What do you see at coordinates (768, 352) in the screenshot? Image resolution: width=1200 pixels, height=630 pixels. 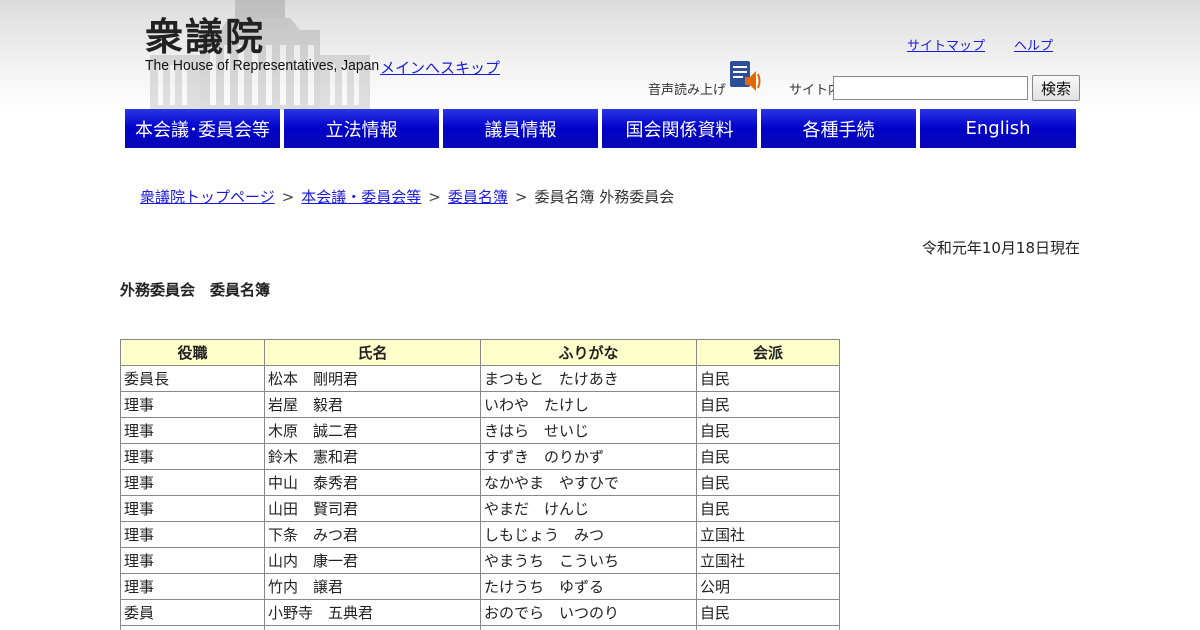 I see `column-header-faction: 会派` at bounding box center [768, 352].